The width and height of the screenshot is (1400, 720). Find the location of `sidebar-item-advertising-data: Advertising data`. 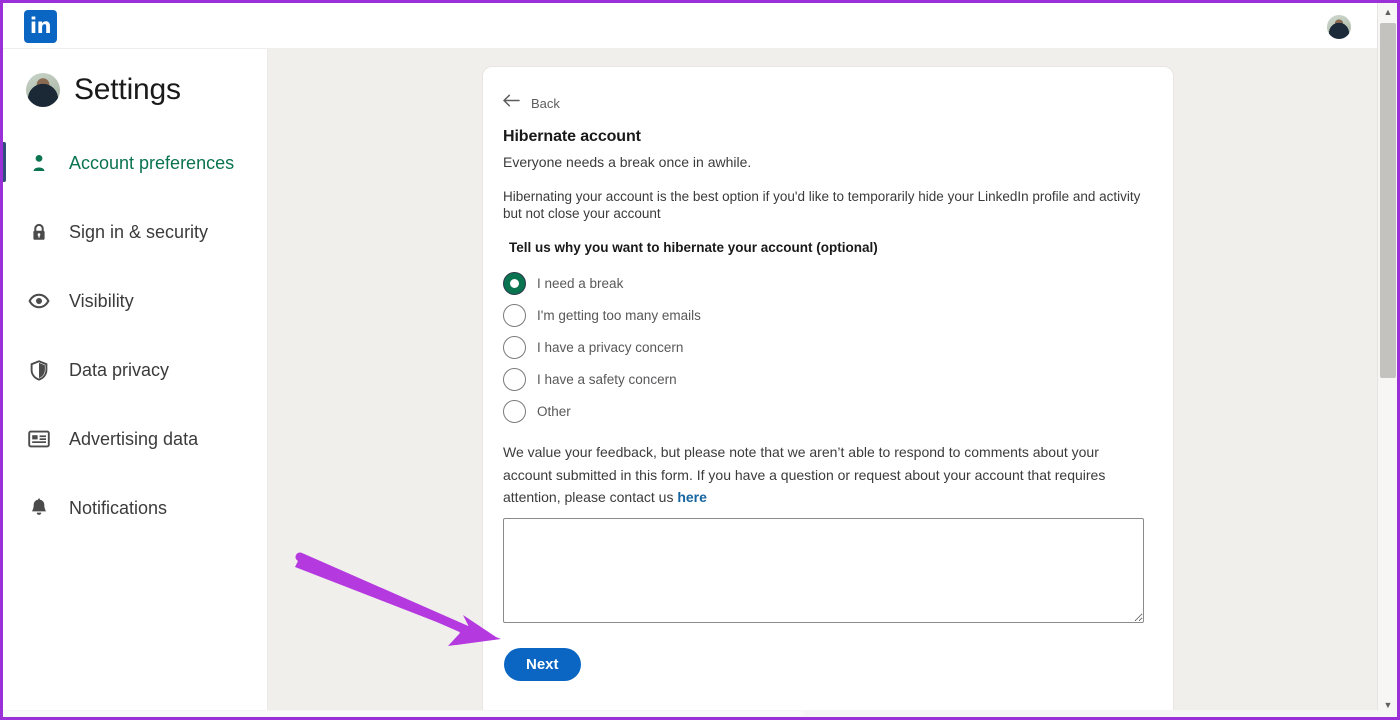

sidebar-item-advertising-data: Advertising data is located at coordinates (135, 439).